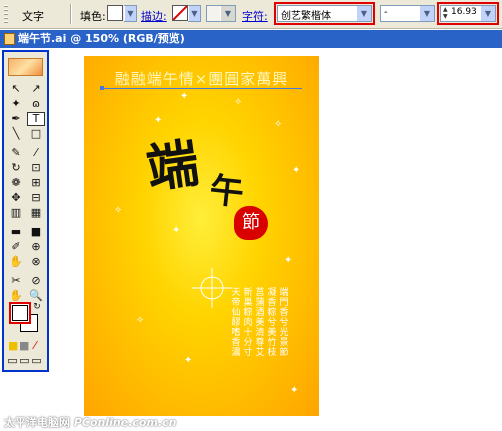  What do you see at coordinates (16, 232) in the screenshot?
I see `eyedropper-tool-icon: ▬` at bounding box center [16, 232].